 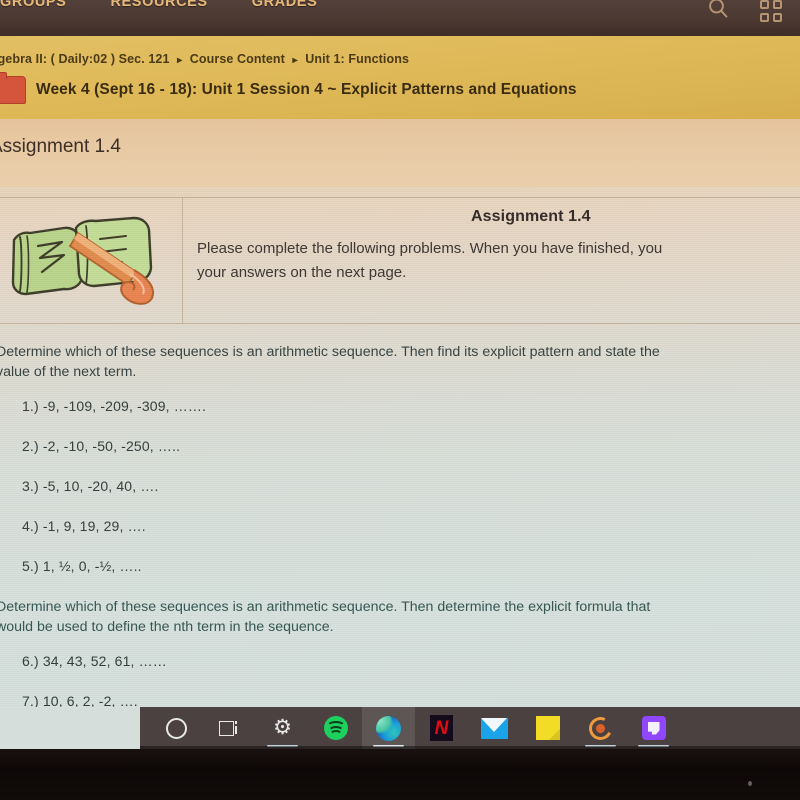 I want to click on bezel-speck, so click(x=750, y=783).